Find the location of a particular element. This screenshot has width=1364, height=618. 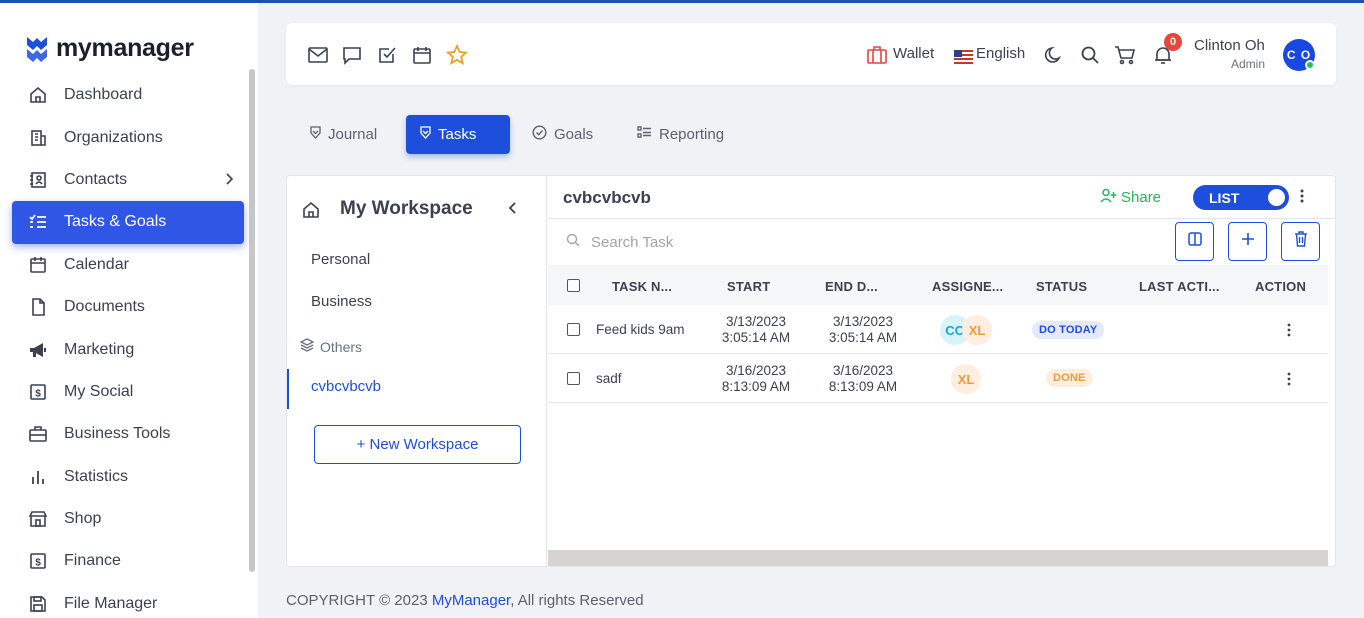

sidebar-item-dashboard: Dashboard is located at coordinates (128, 95).